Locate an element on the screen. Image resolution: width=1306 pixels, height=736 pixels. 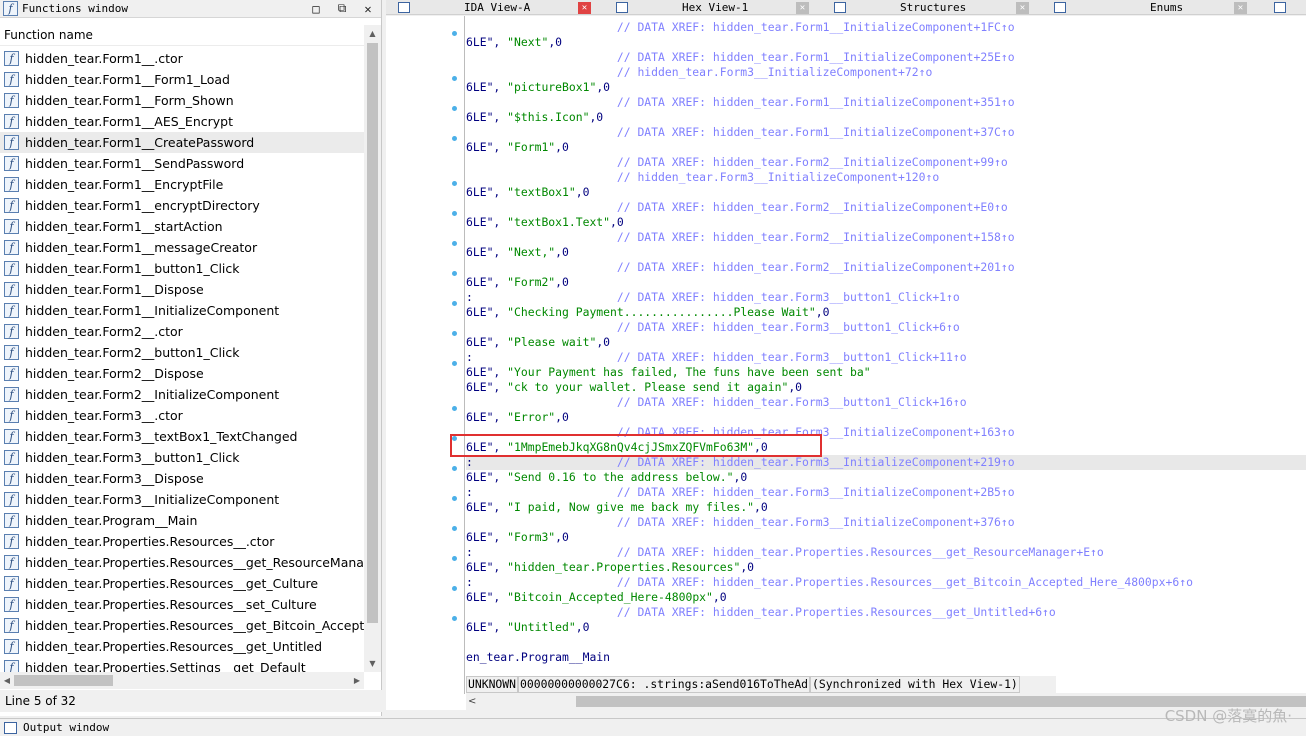
function-list-item: f hidden_tear.Form1__Form1_Load is located at coordinates (182, 79).